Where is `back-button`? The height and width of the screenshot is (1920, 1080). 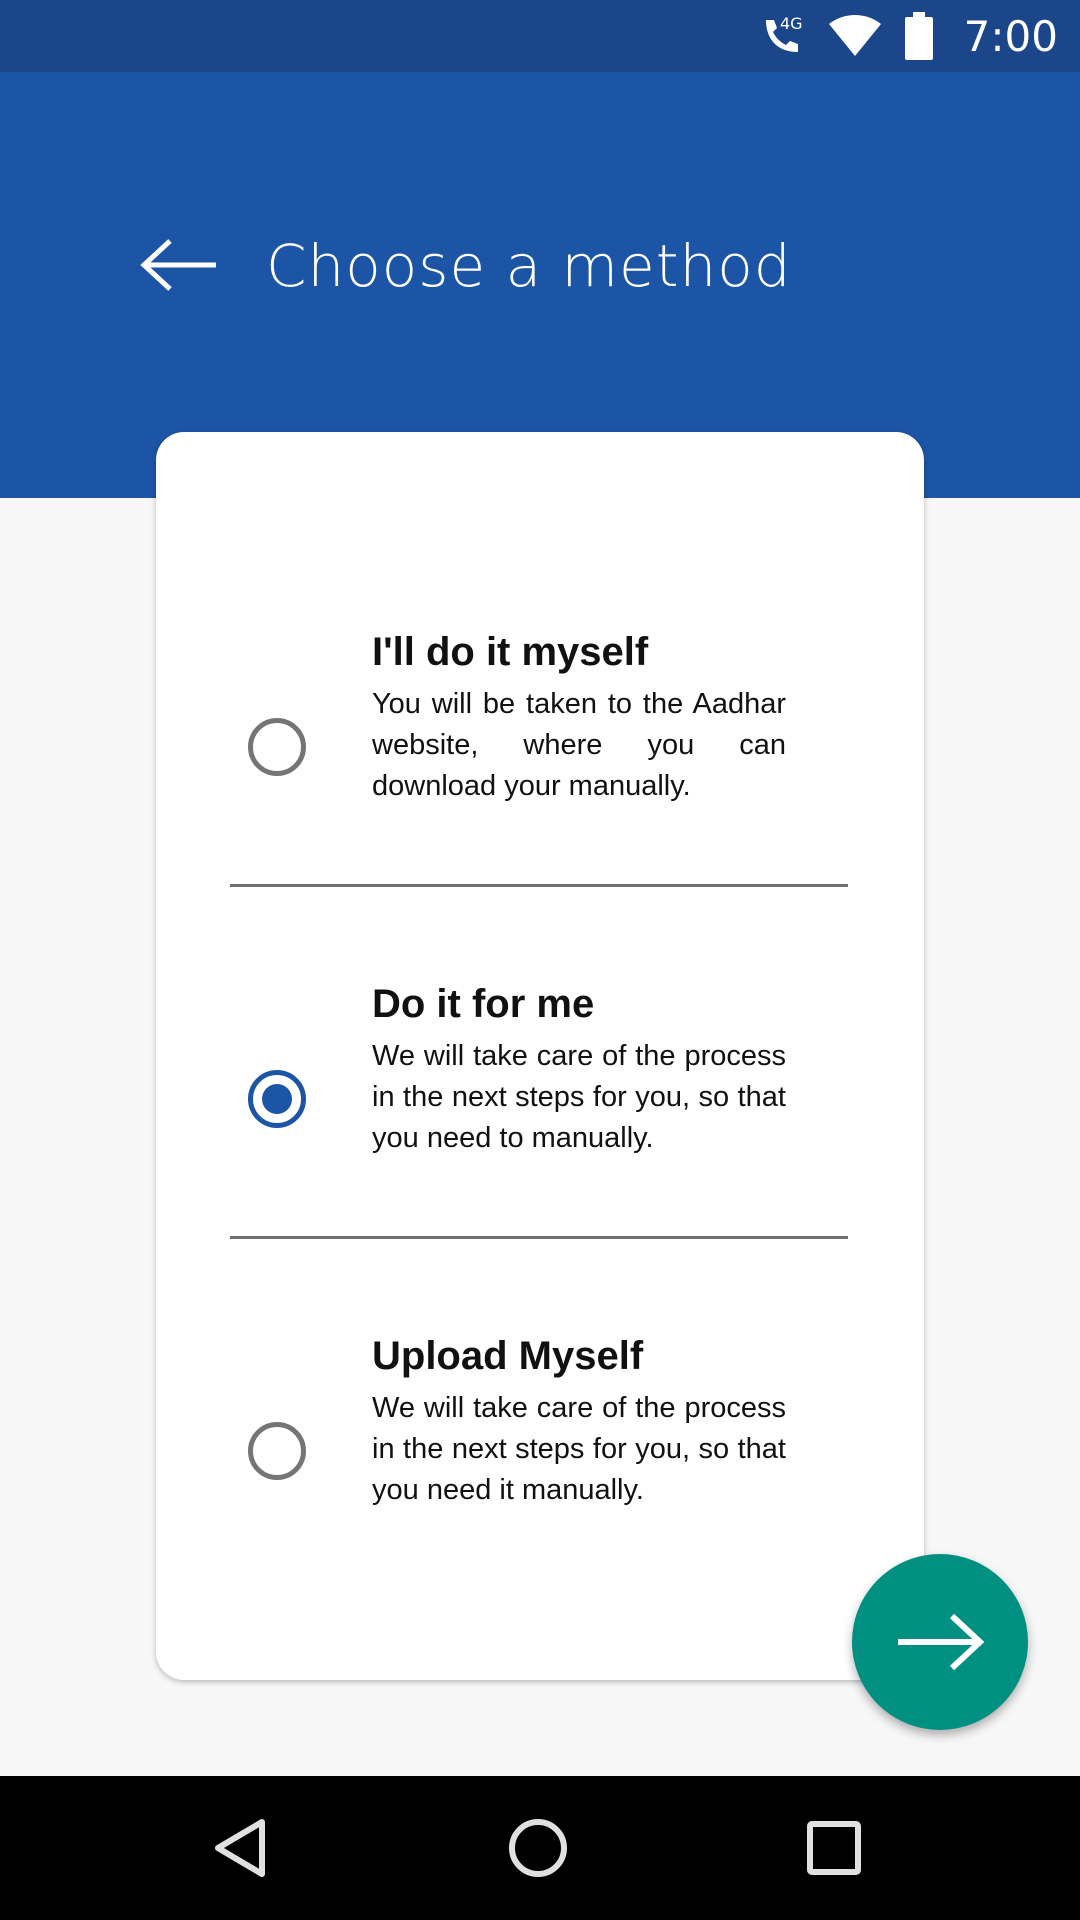
back-button is located at coordinates (180, 265).